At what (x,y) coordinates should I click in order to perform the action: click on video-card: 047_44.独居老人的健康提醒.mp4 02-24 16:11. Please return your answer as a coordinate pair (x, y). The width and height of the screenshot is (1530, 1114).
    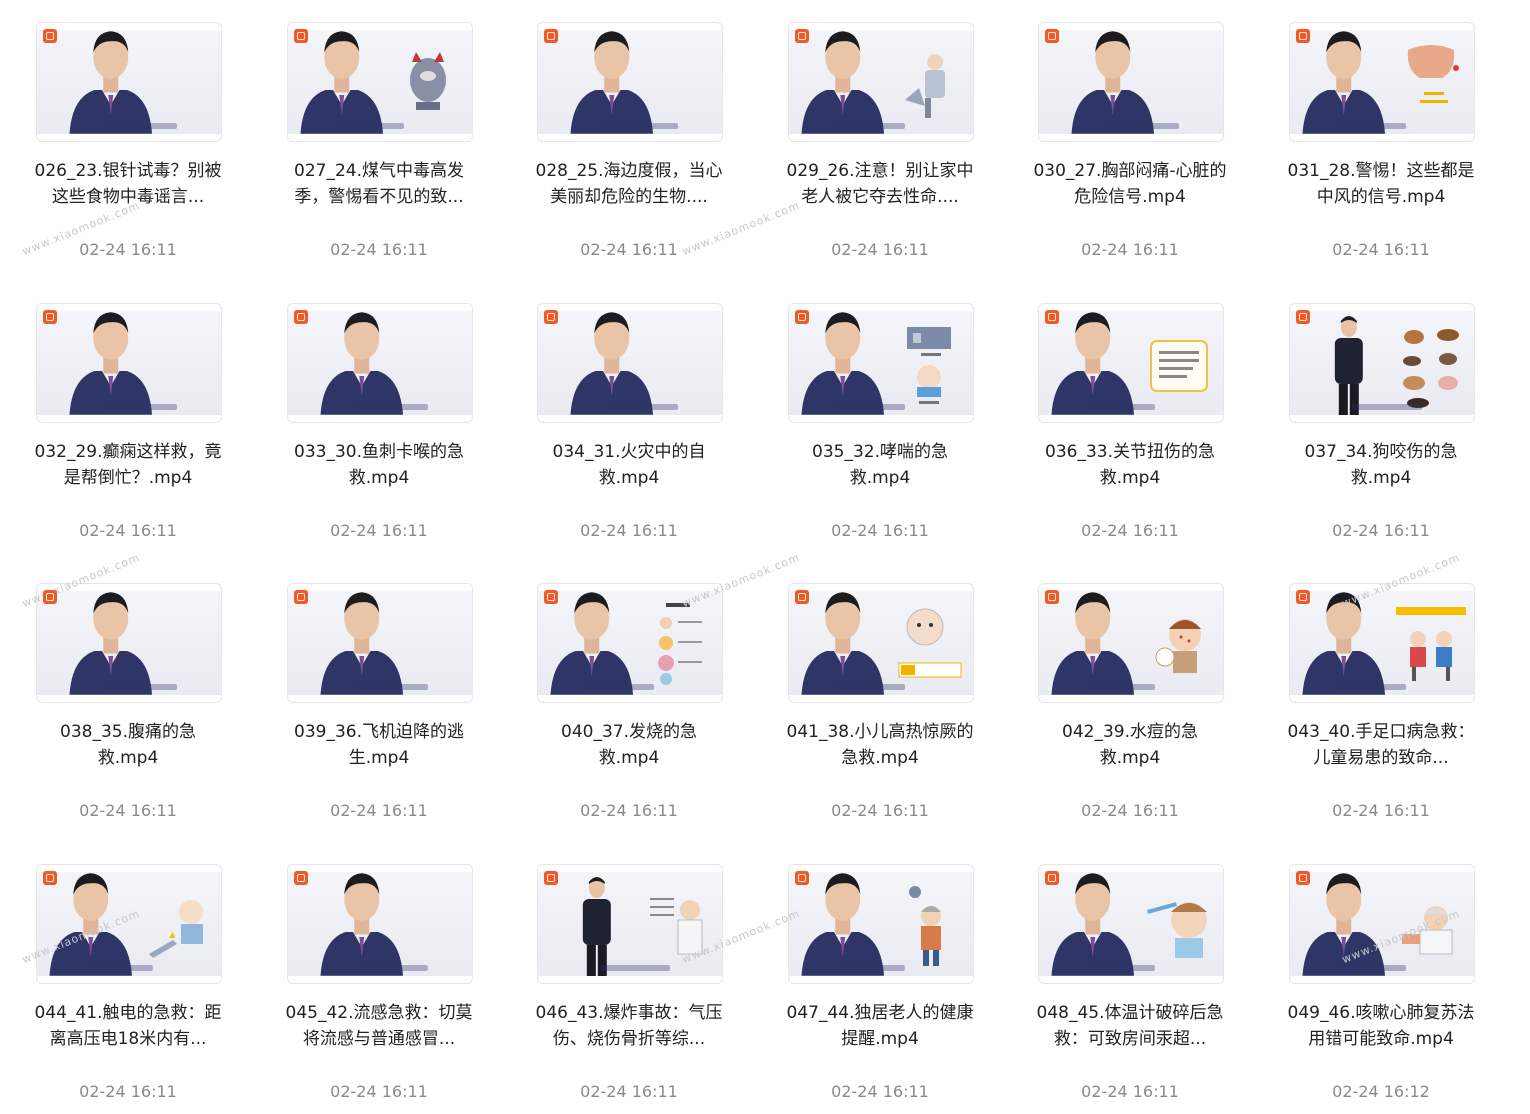
    Looking at the image, I should click on (881, 989).